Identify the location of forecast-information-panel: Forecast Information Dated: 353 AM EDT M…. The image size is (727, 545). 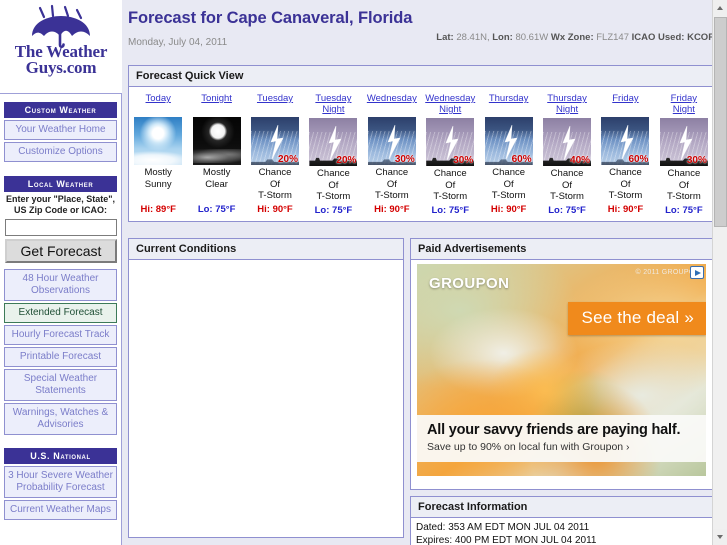
(562, 520).